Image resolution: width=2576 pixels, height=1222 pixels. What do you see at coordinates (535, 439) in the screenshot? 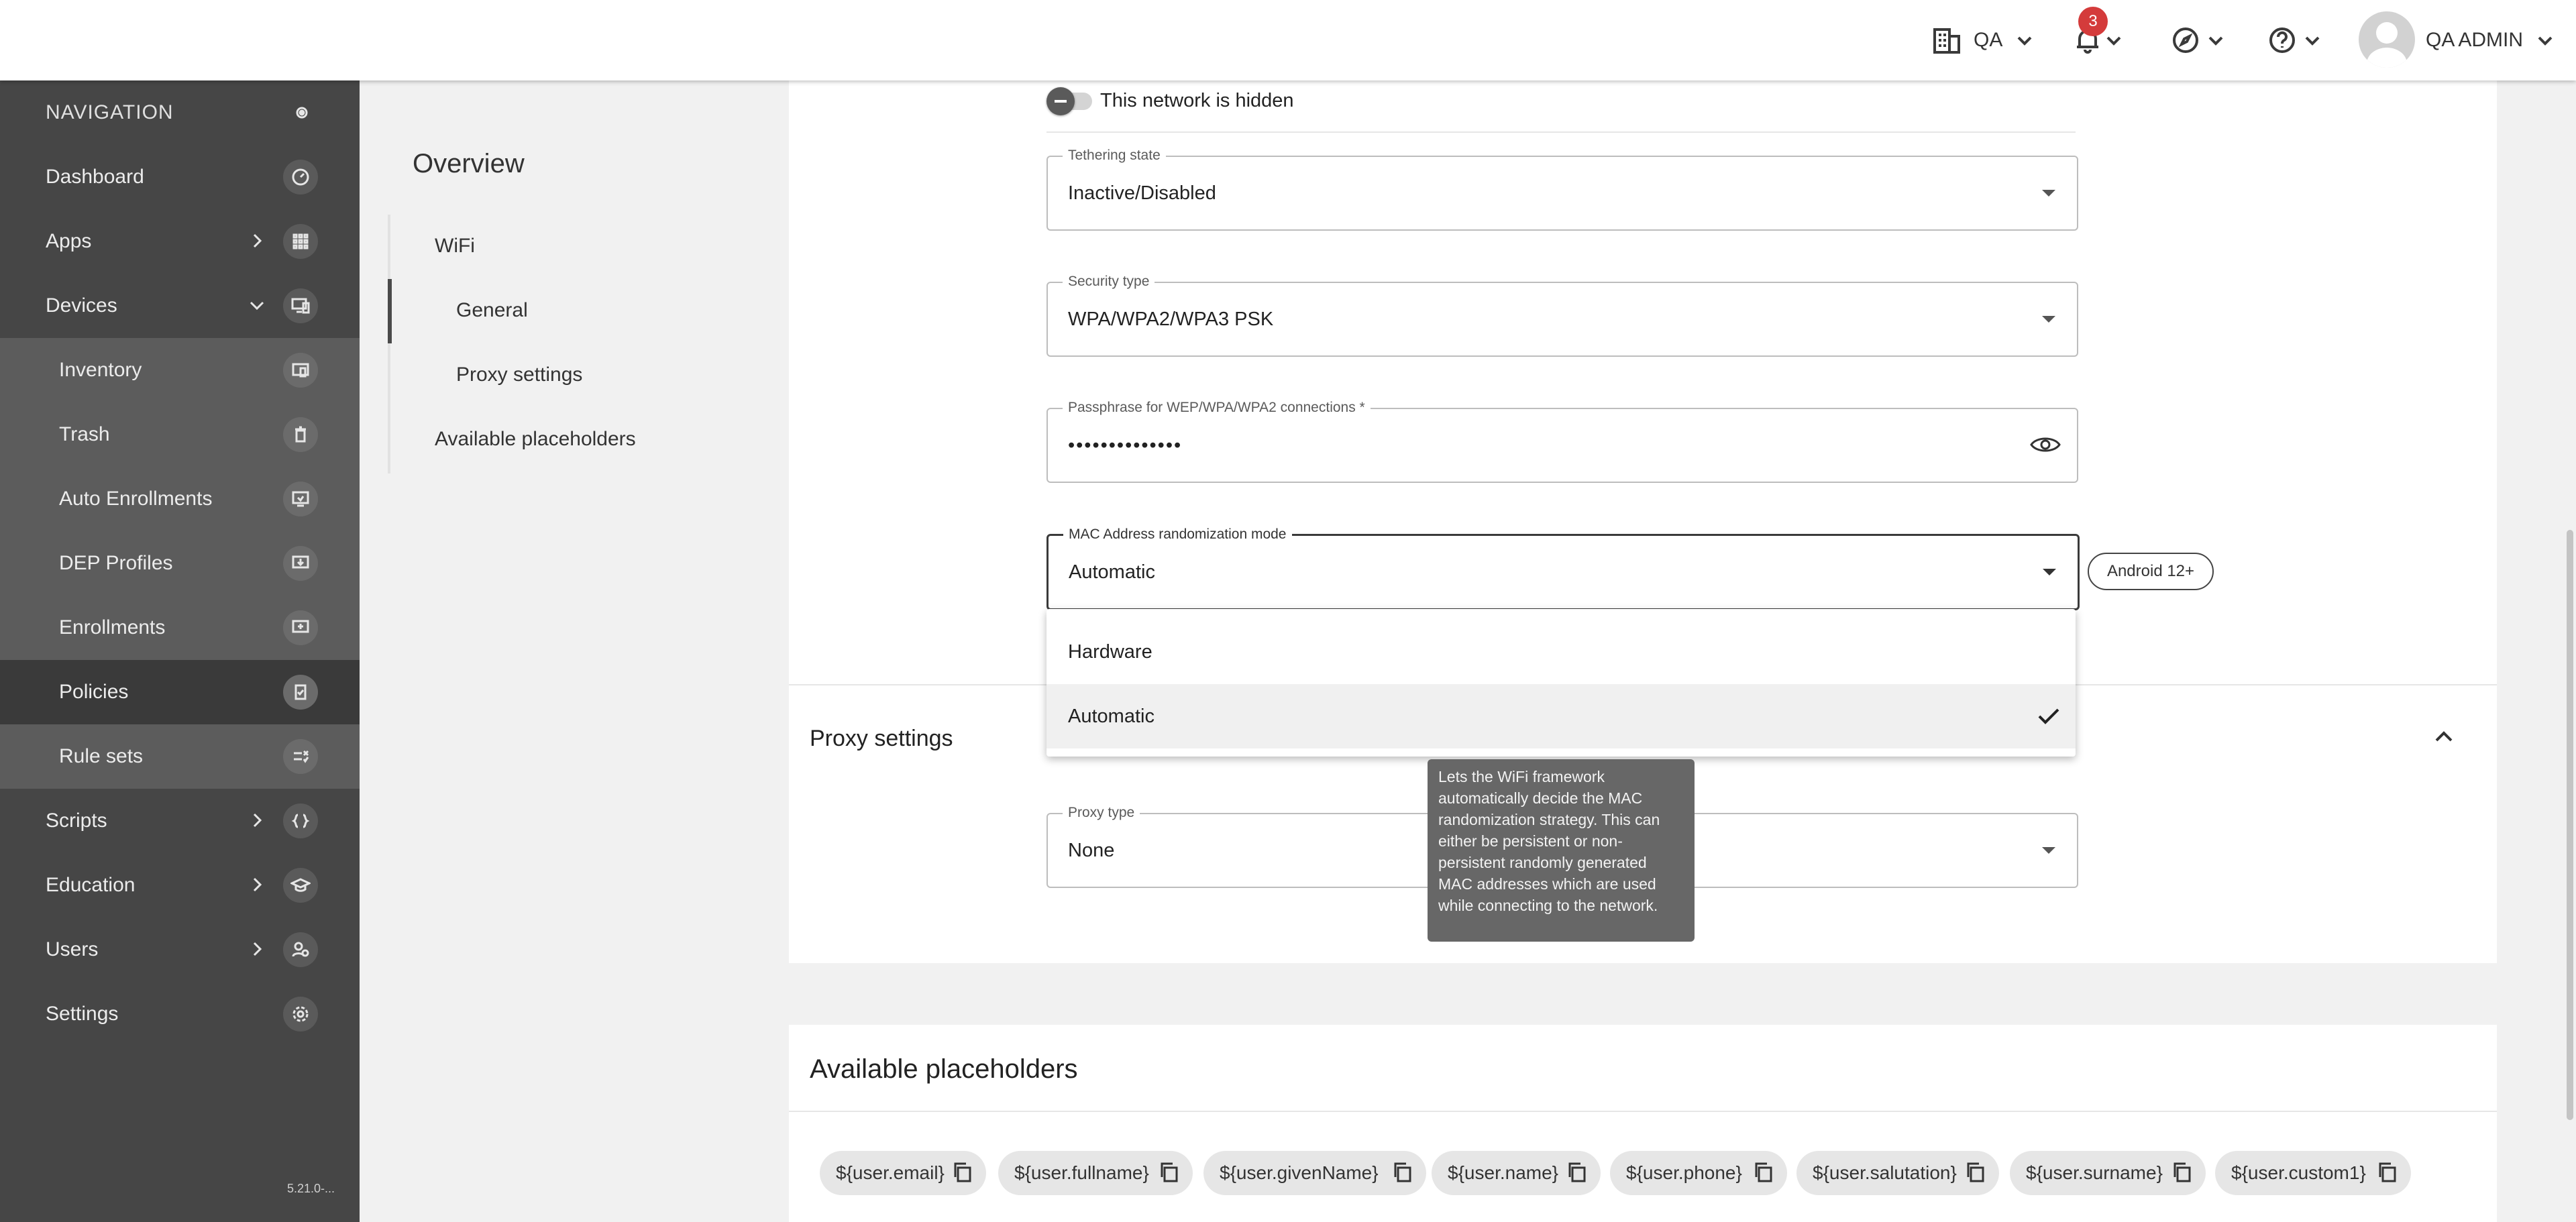
I see `overview-link-available-placeholders: Available placeholders` at bounding box center [535, 439].